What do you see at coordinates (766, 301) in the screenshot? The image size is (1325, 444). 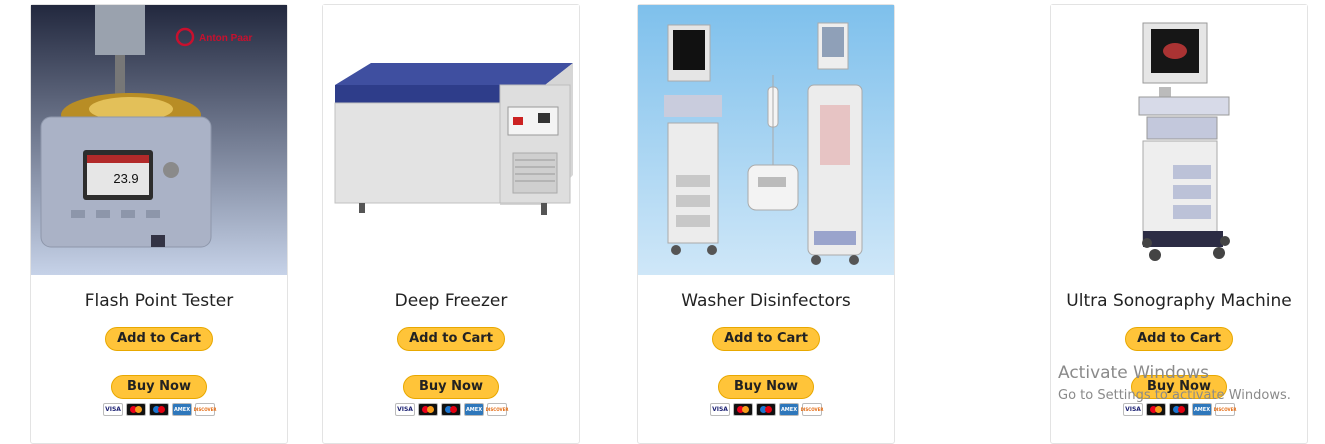 I see `product-title: Washer Disinfectors` at bounding box center [766, 301].